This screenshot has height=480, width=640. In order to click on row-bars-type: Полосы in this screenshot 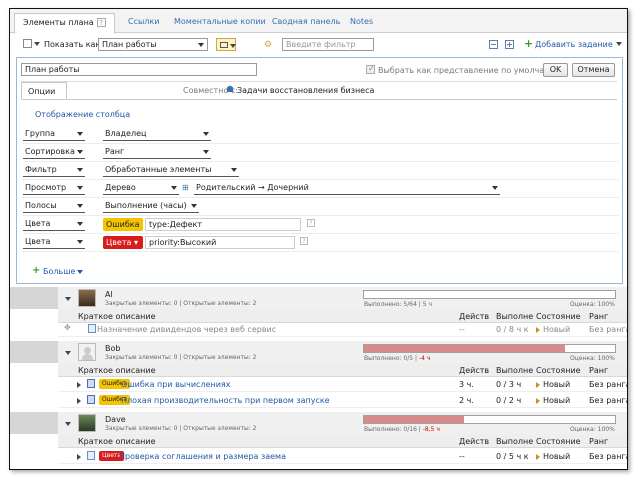, I will do `click(54, 206)`.